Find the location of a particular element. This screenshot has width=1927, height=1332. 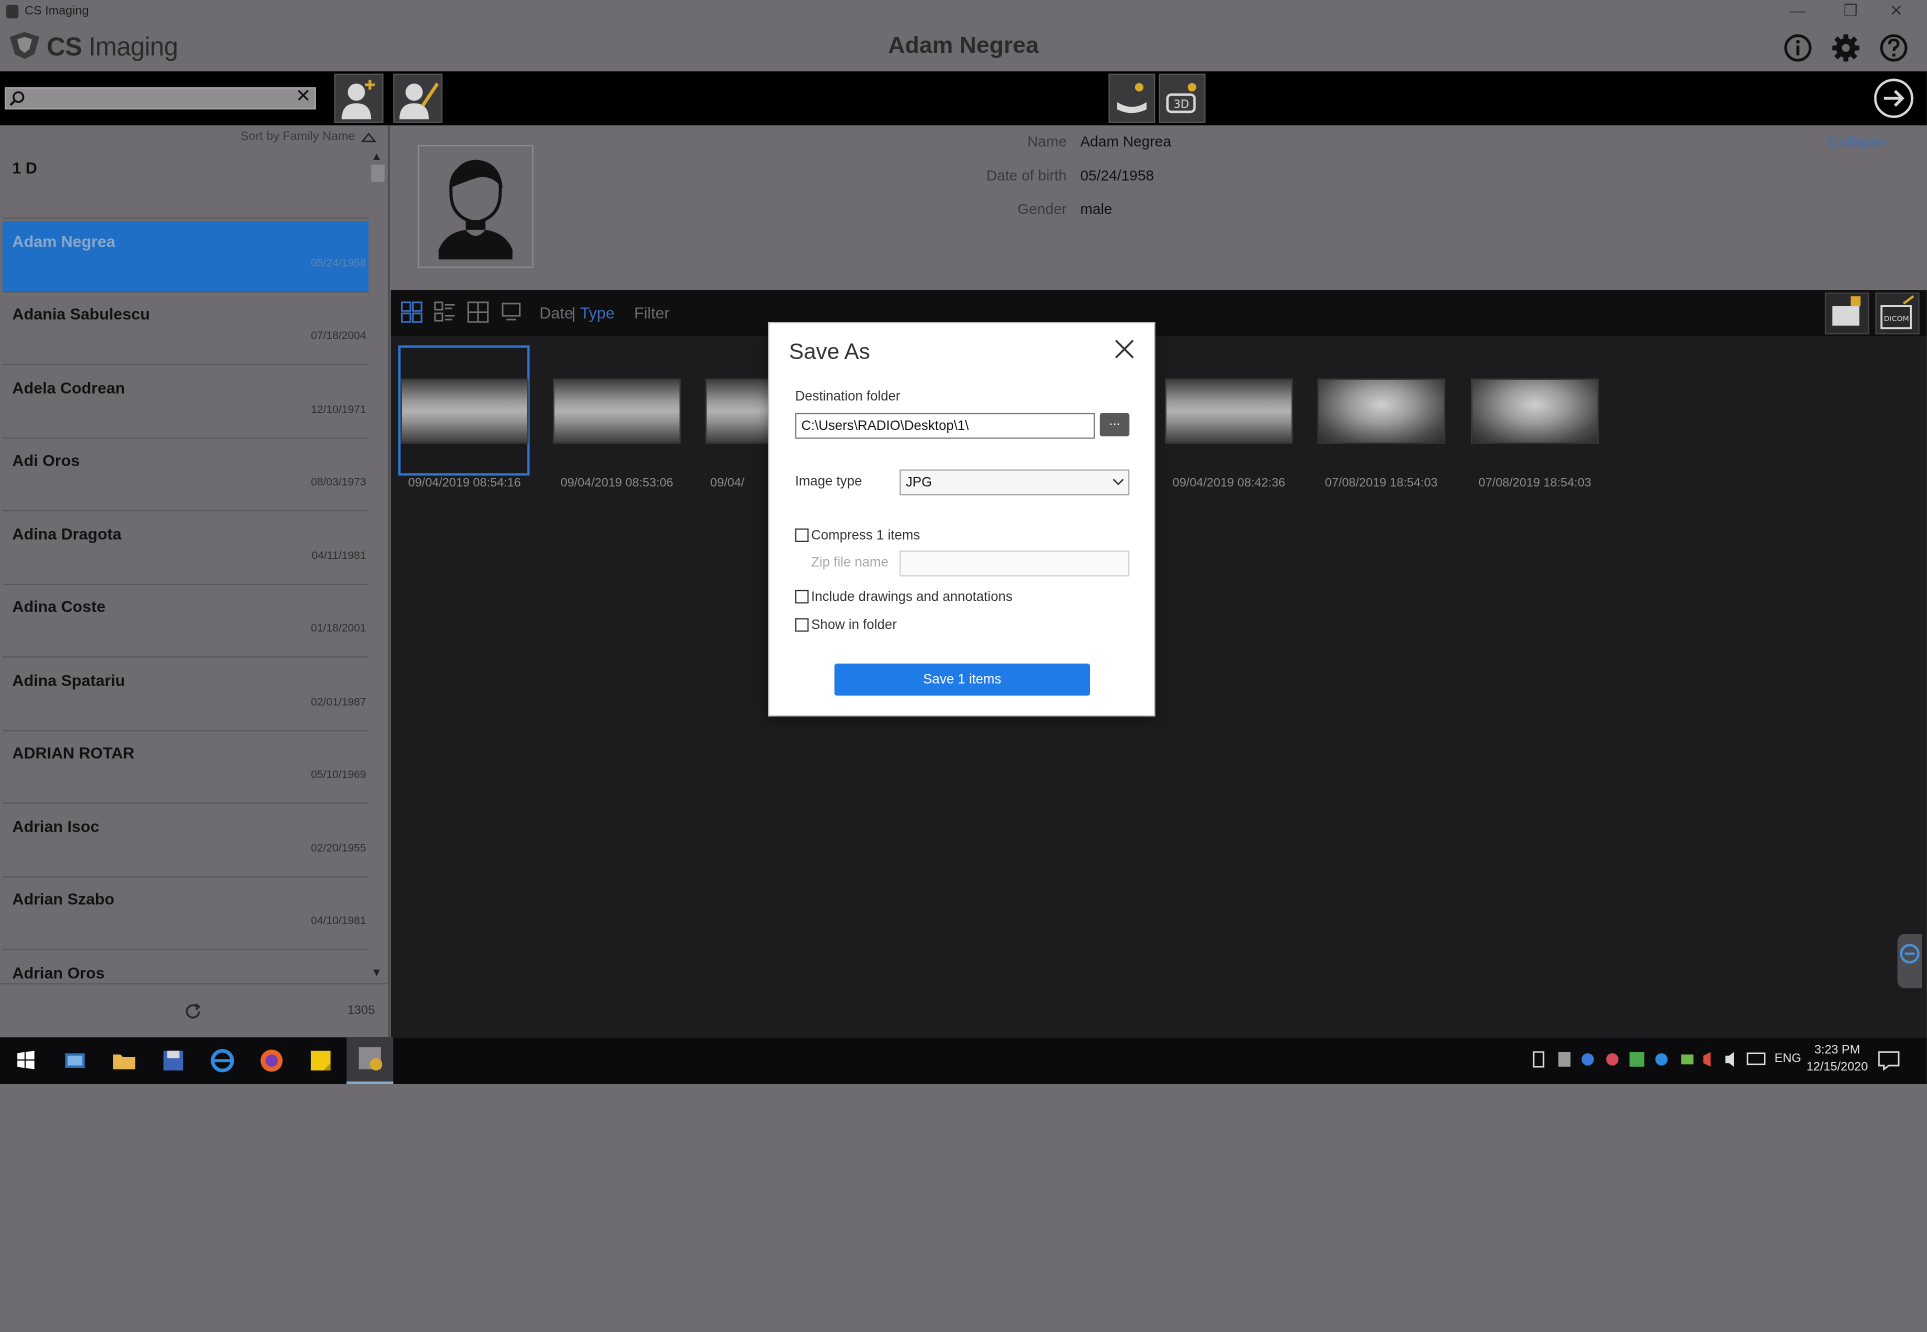

dicomdir-icon: DICOM is located at coordinates (1897, 312).